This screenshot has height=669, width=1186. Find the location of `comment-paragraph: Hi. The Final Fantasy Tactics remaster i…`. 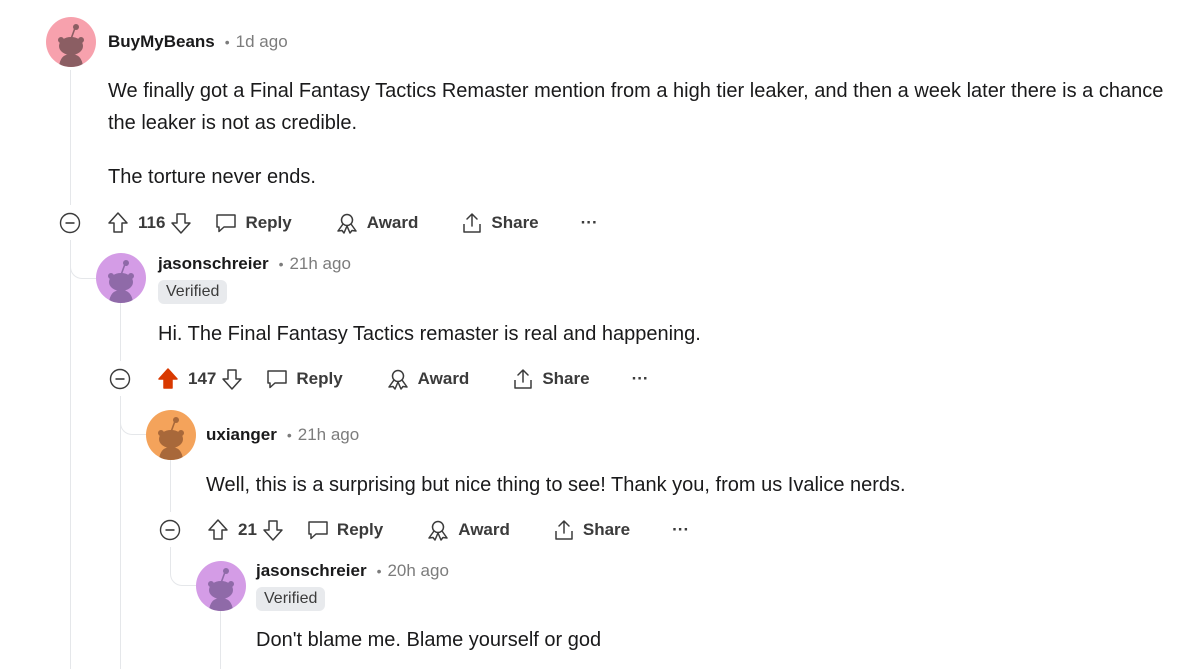

comment-paragraph: Hi. The Final Fantasy Tactics remaster i… is located at coordinates (429, 334).